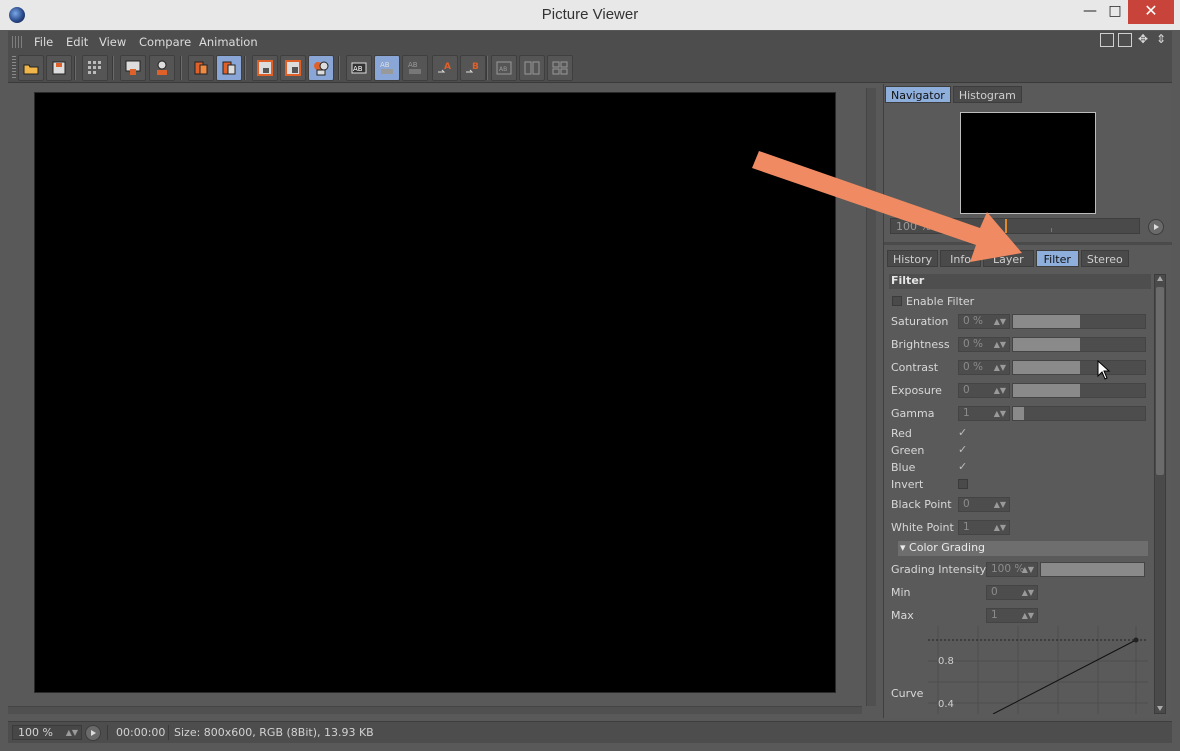  What do you see at coordinates (962, 449) in the screenshot?
I see `green-checkbox: ✓` at bounding box center [962, 449].